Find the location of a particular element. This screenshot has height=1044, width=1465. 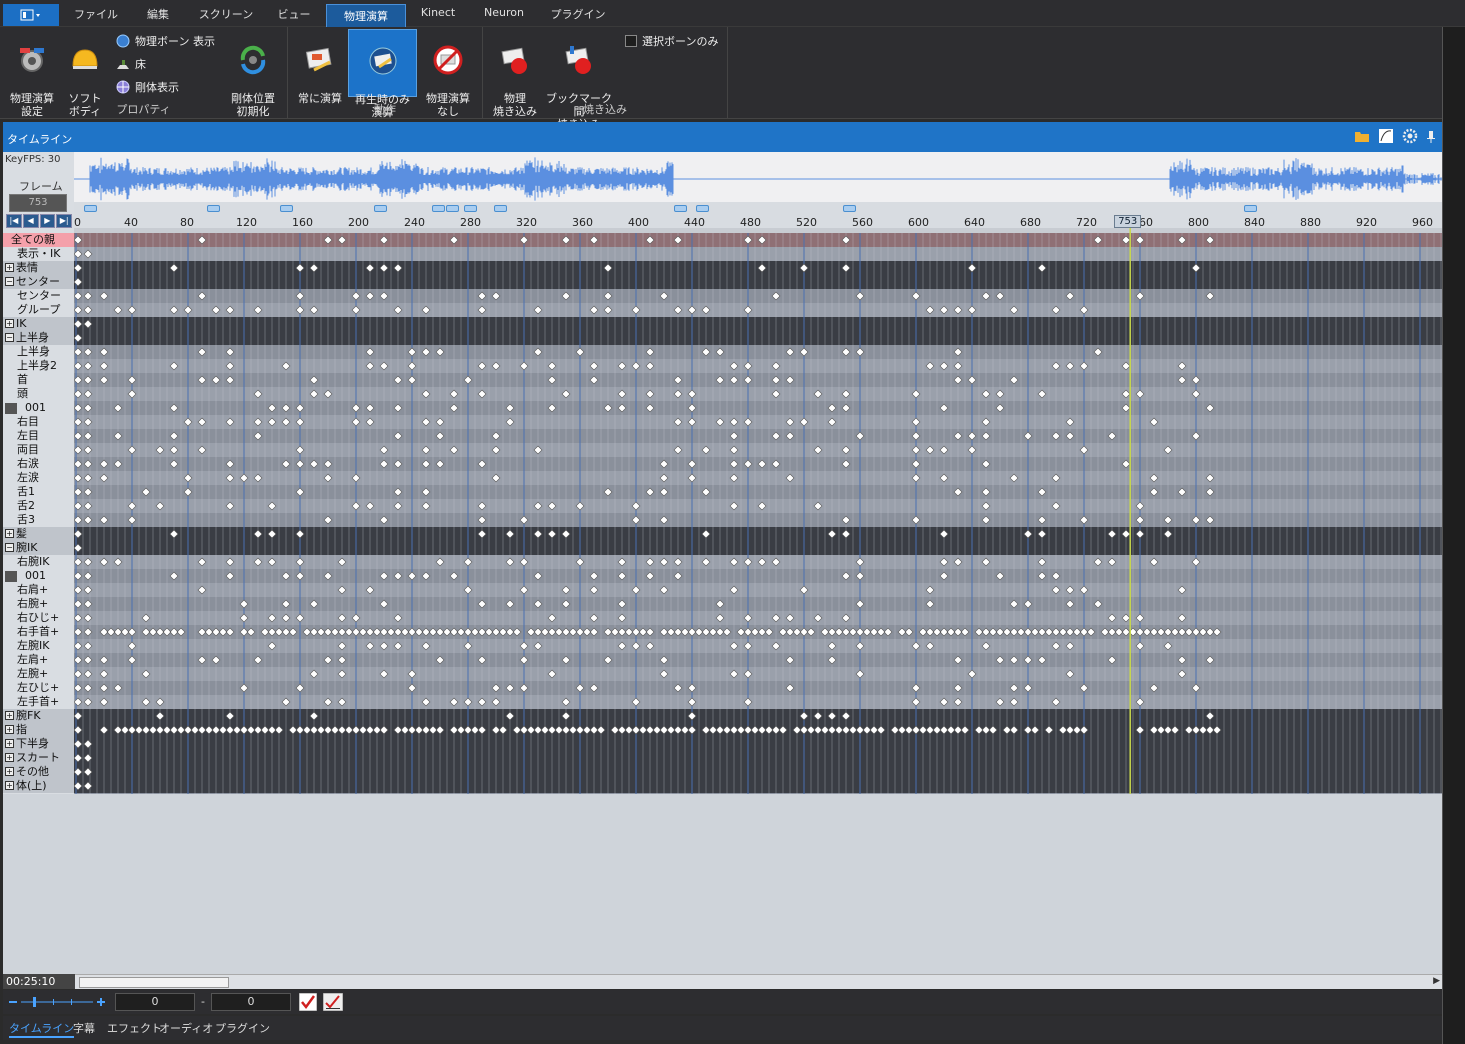

tab-effect: エフェクト is located at coordinates (134, 1028).